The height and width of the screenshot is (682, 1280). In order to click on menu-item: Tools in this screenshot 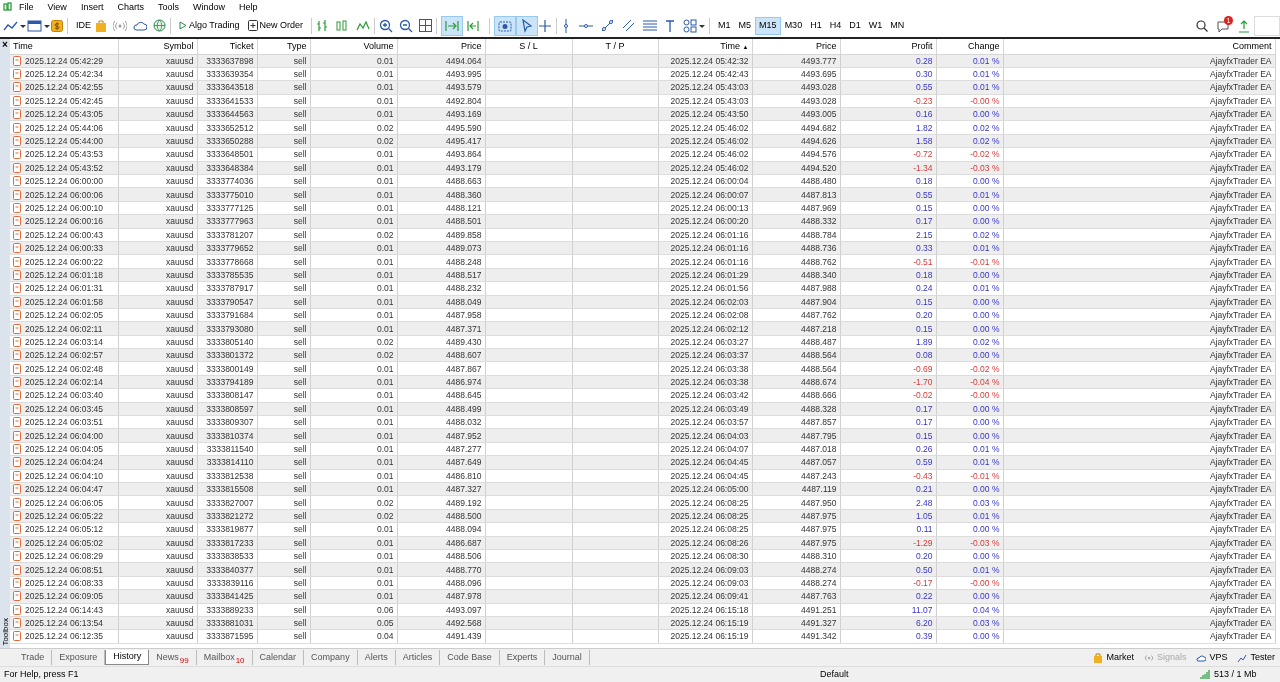, I will do `click(168, 7)`.